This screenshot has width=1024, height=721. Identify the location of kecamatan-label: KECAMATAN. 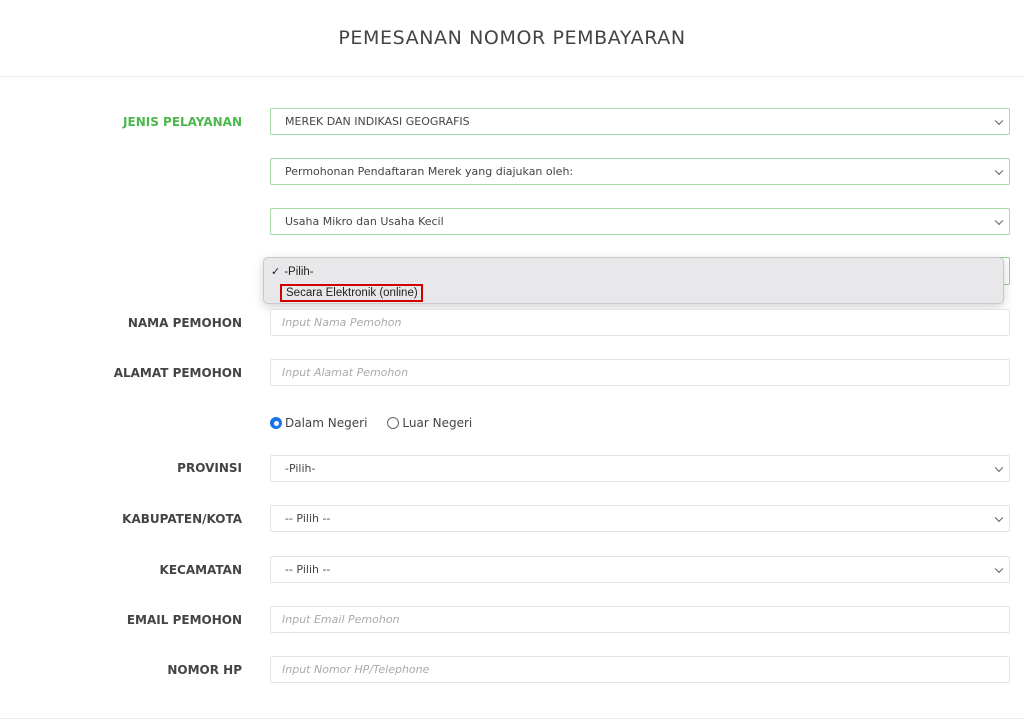
(200, 570).